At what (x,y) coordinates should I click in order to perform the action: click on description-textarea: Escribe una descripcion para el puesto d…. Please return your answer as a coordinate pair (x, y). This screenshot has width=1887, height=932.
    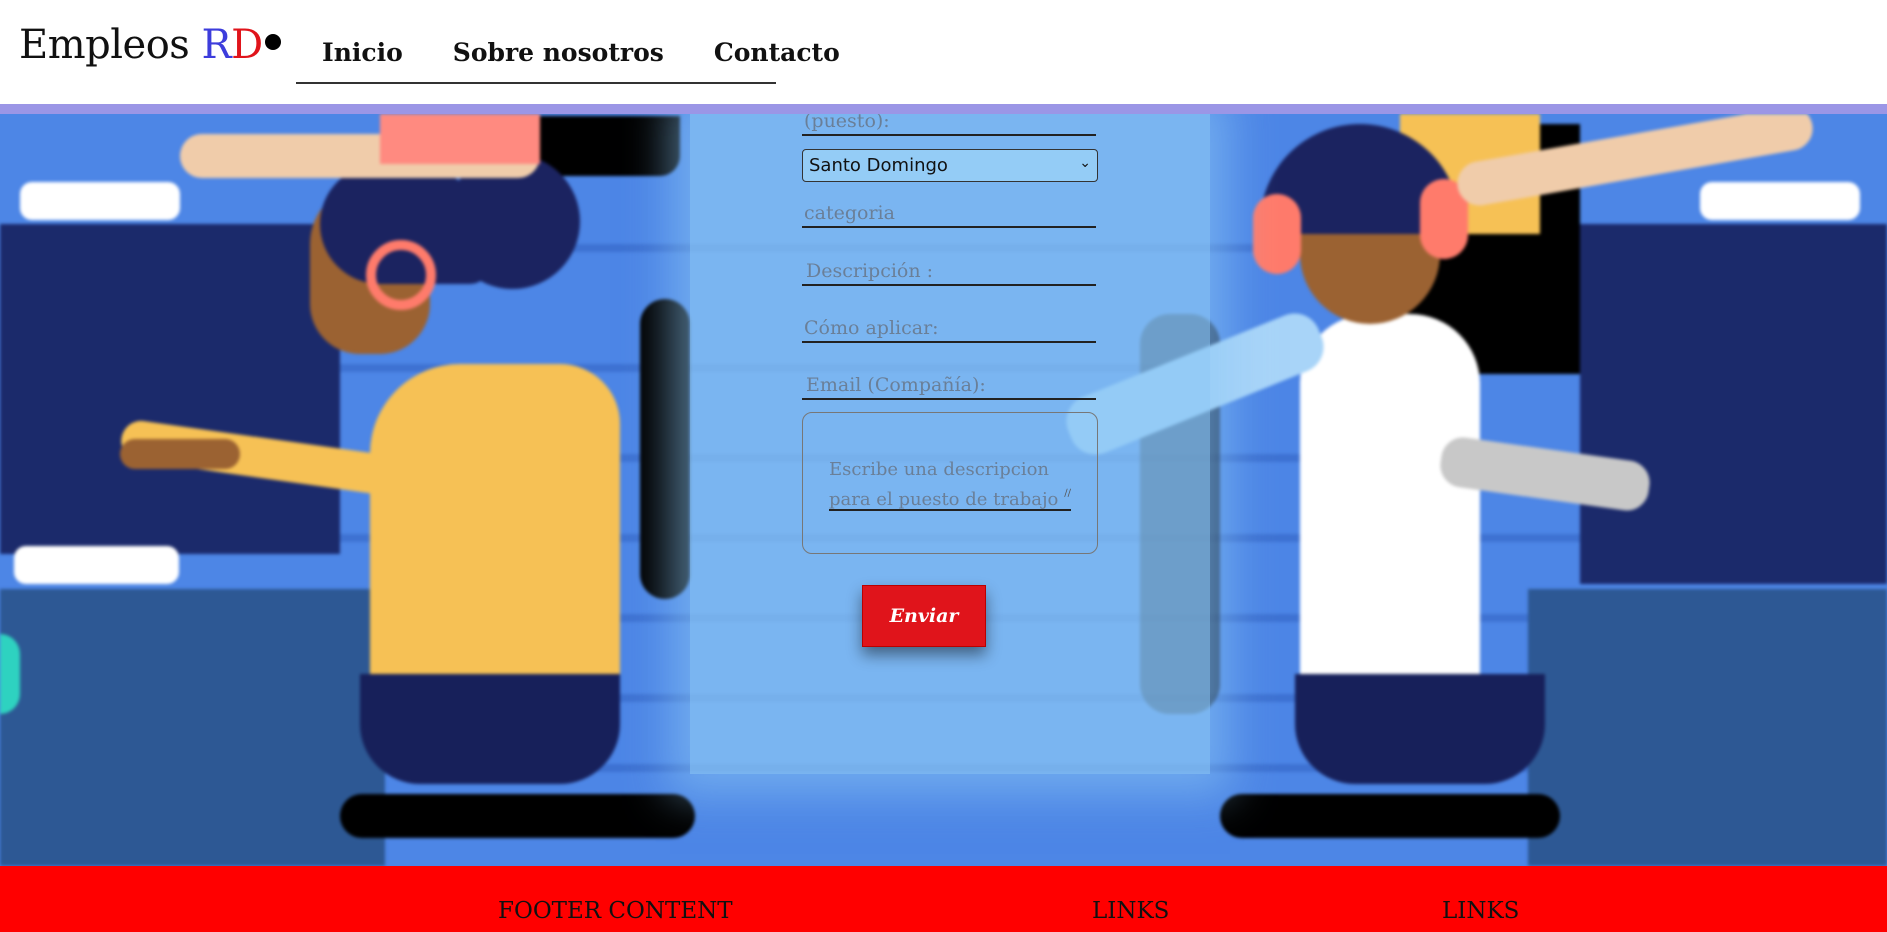
    Looking at the image, I should click on (950, 483).